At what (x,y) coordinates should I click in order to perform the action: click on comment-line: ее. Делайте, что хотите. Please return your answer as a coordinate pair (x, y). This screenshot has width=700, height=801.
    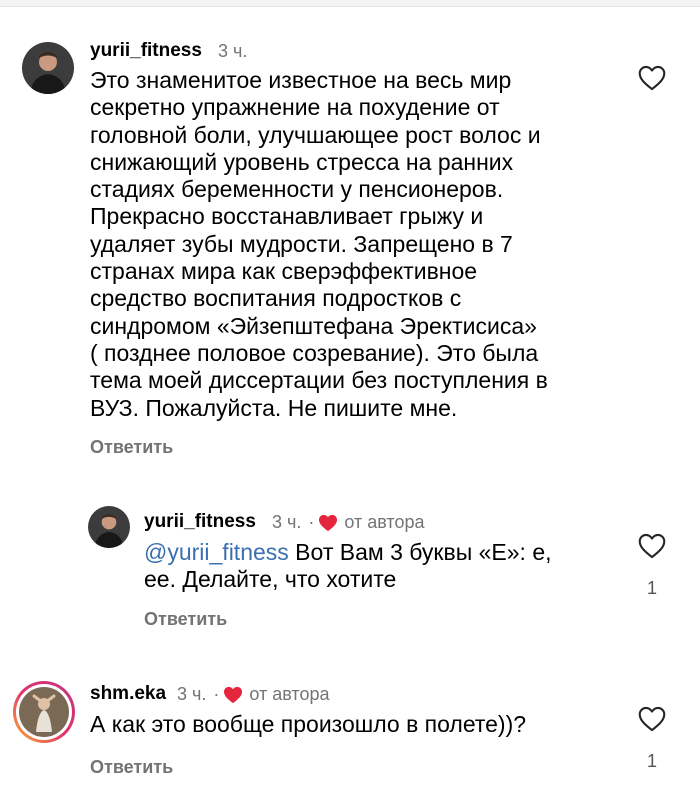
    Looking at the image, I should click on (270, 579).